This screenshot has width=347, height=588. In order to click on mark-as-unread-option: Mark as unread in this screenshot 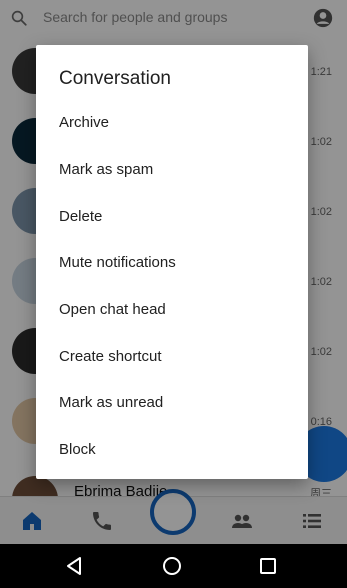, I will do `click(172, 402)`.